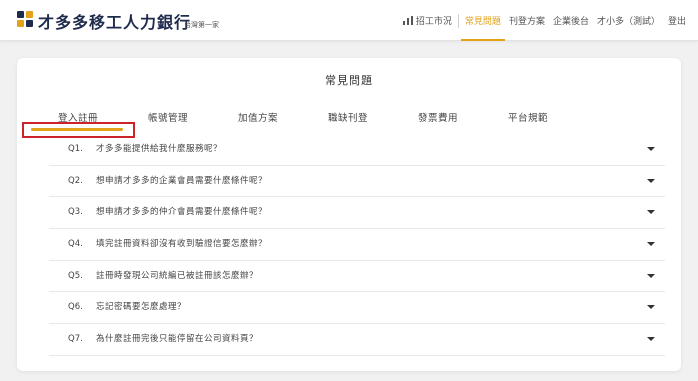 The image size is (698, 381). Describe the element at coordinates (177, 339) in the screenshot. I see `faq-question: 為什麼註冊完後只能停留在公司資料頁？` at that location.